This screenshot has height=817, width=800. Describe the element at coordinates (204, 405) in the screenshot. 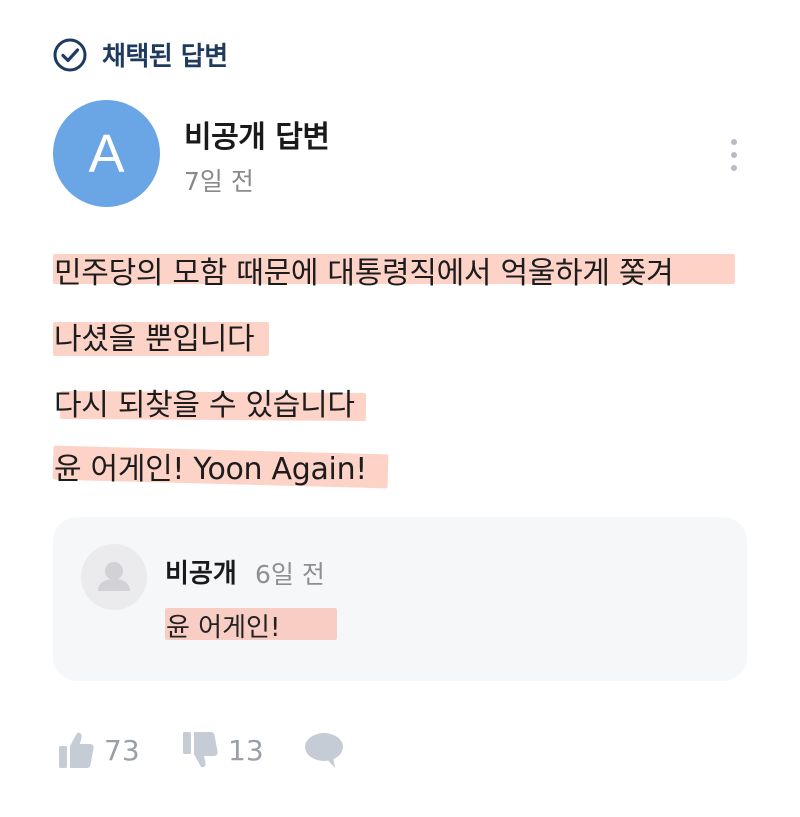

I see `answer-line: 다시 되찾을 수 있습니다` at that location.